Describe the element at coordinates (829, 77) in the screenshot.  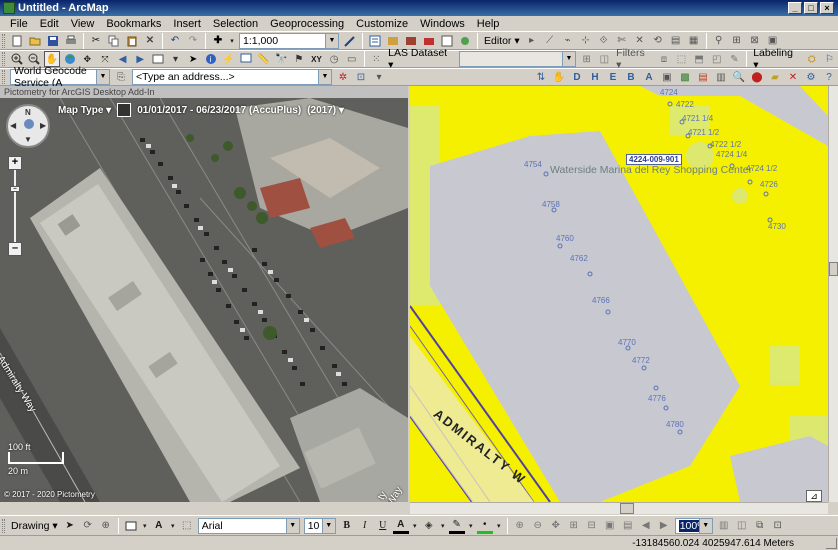
I see `help-icon: ?` at that location.